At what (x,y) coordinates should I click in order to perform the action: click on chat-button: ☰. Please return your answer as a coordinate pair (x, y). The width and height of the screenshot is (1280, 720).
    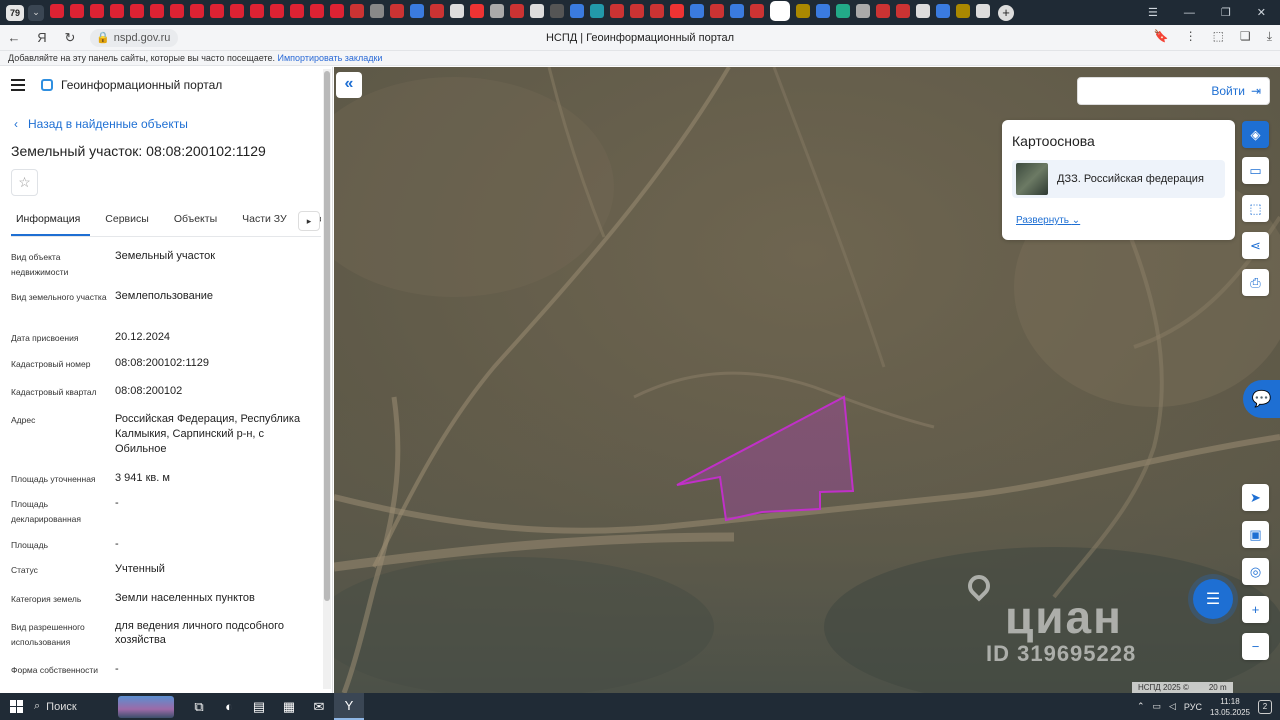
    Looking at the image, I should click on (1213, 599).